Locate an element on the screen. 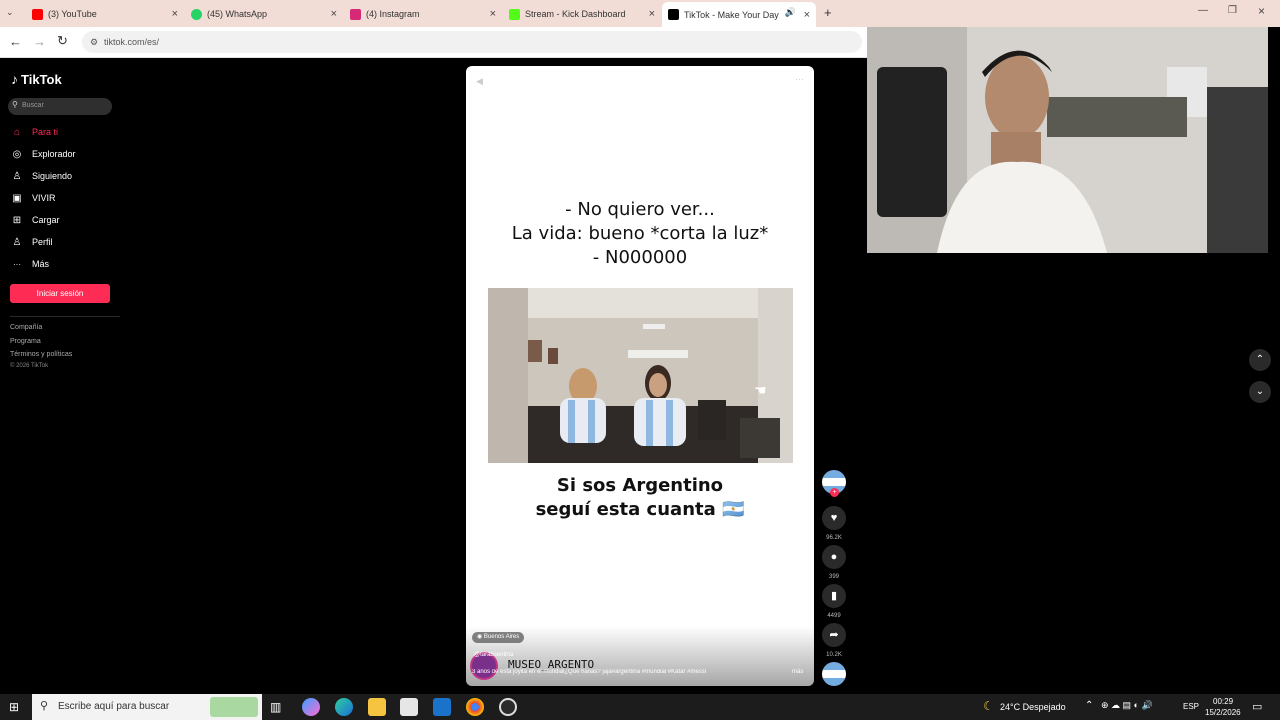  footer-link-company: Compañía is located at coordinates (26, 327).